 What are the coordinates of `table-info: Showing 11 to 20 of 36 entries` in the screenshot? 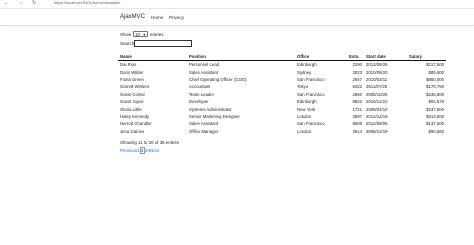 It's located at (149, 142).